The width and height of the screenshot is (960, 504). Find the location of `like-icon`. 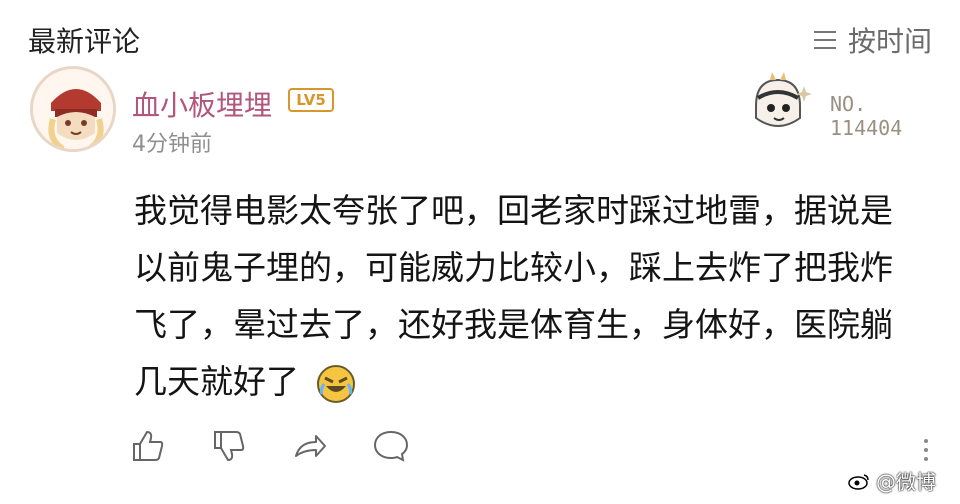

like-icon is located at coordinates (148, 446).